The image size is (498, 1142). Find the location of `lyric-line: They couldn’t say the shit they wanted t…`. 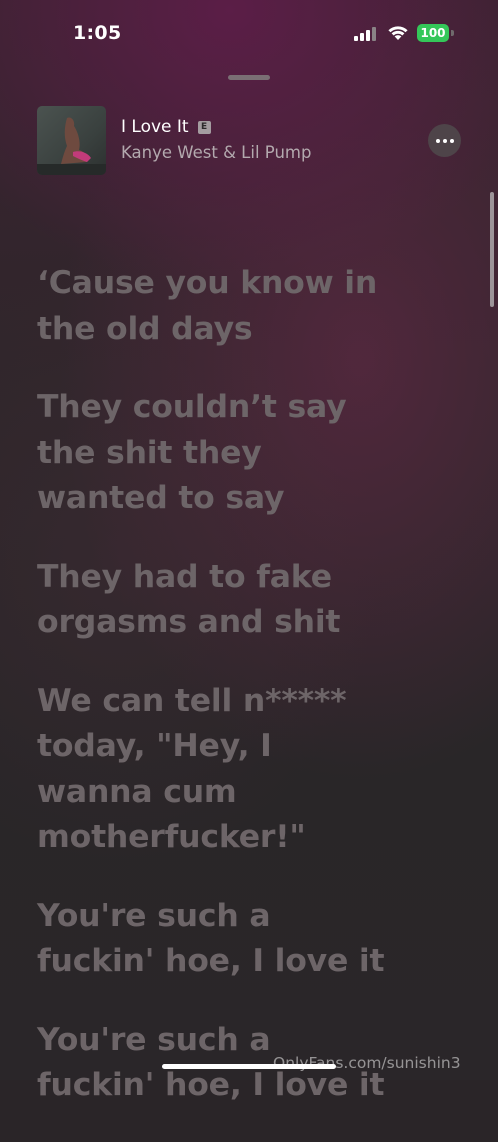

lyric-line: They couldn’t say the shit they wanted t… is located at coordinates (202, 453).